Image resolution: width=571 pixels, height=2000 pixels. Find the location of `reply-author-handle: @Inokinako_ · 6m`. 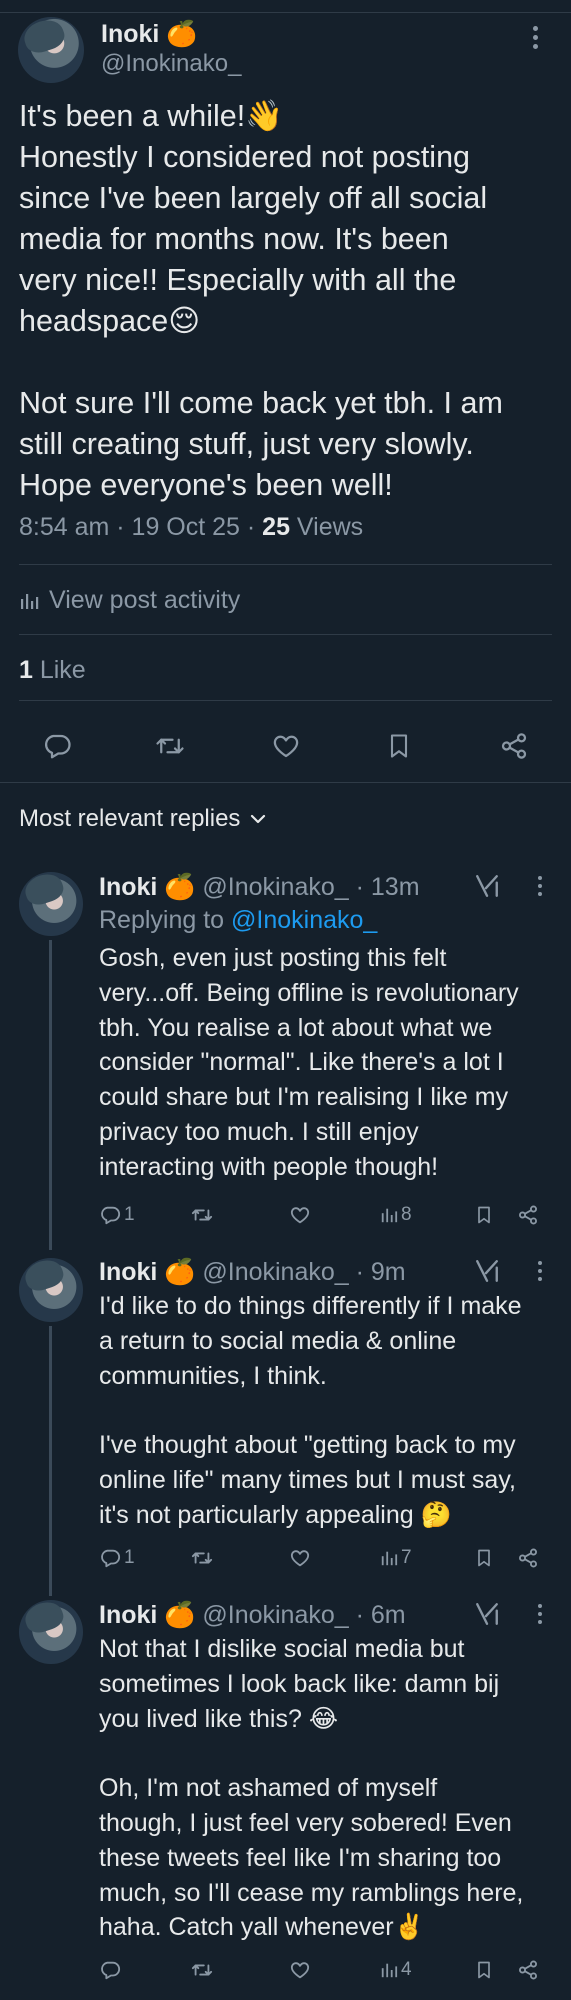

reply-author-handle: @Inokinako_ · 6m is located at coordinates (300, 1615).